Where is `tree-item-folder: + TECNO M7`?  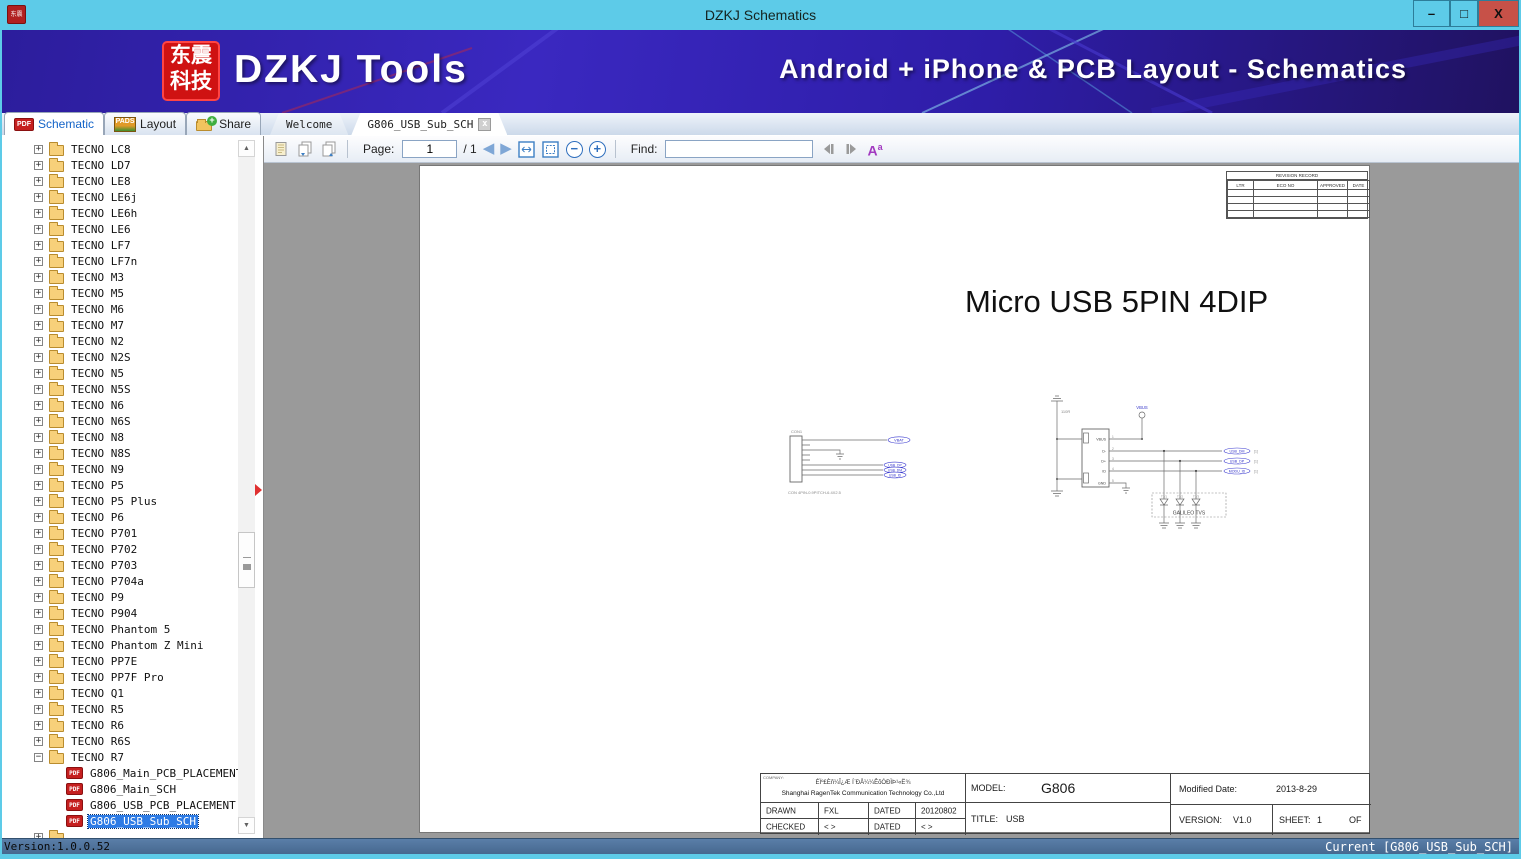
tree-item-folder: + TECNO M7 is located at coordinates (120, 325).